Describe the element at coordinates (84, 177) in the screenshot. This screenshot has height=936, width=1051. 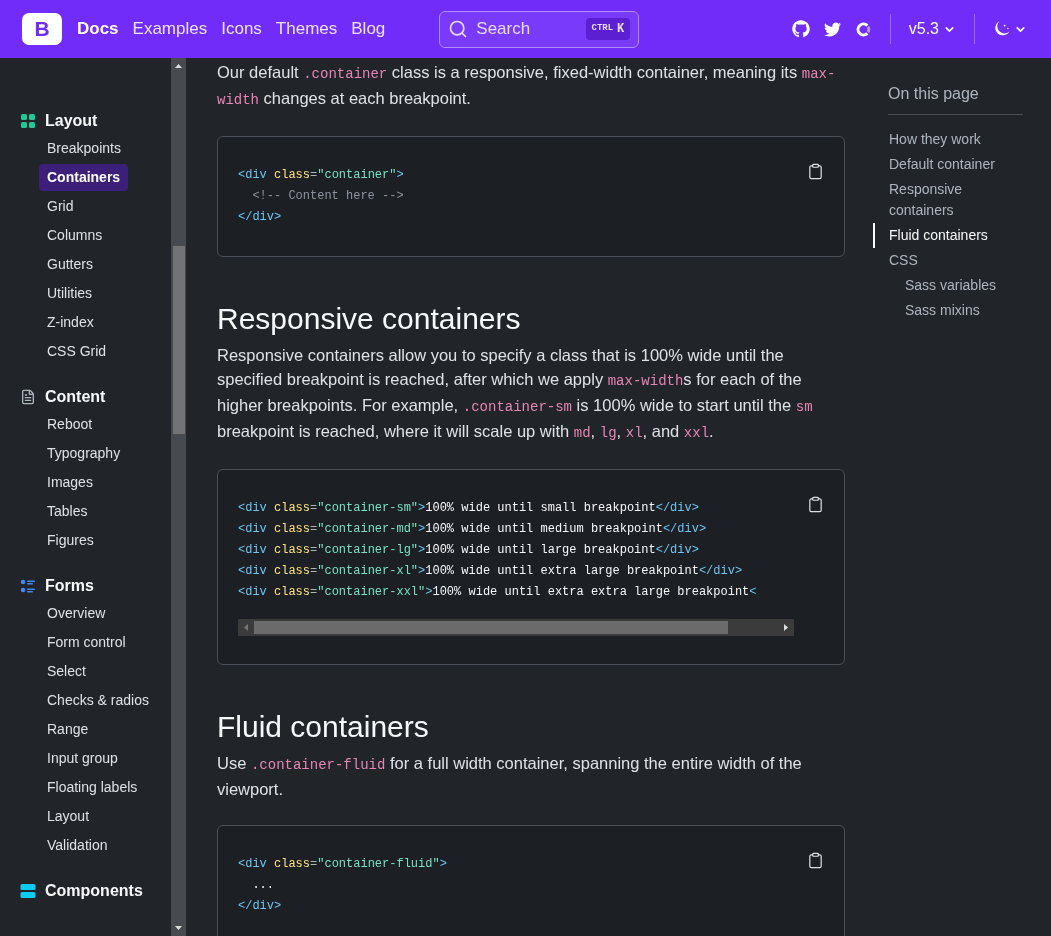
I see `sidebar-link: Containers` at that location.